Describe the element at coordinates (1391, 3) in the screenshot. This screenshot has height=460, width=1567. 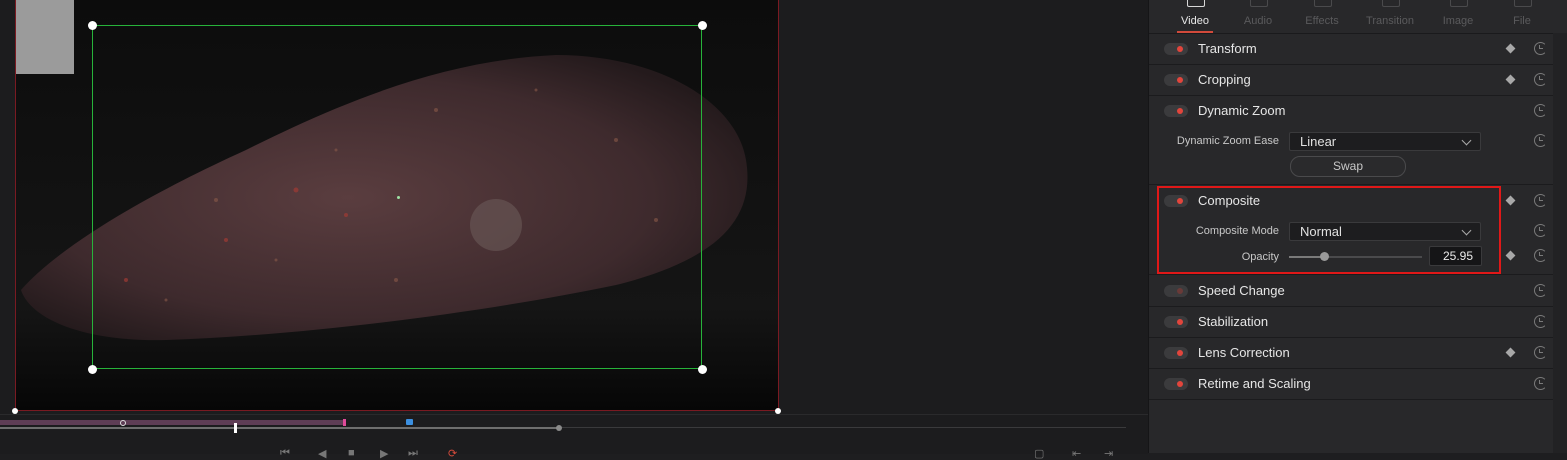
I see `transition-tab-icon` at that location.